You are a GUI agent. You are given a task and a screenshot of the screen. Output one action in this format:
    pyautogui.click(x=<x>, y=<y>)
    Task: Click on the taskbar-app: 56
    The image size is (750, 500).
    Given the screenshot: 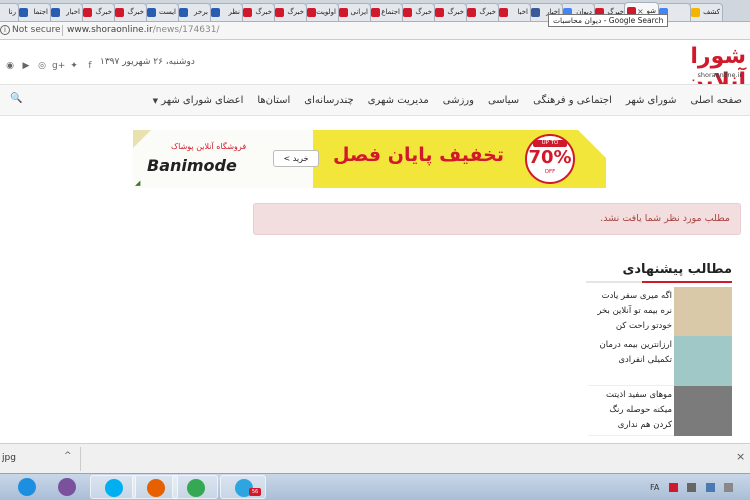 What is the action you would take?
    pyautogui.click(x=243, y=487)
    